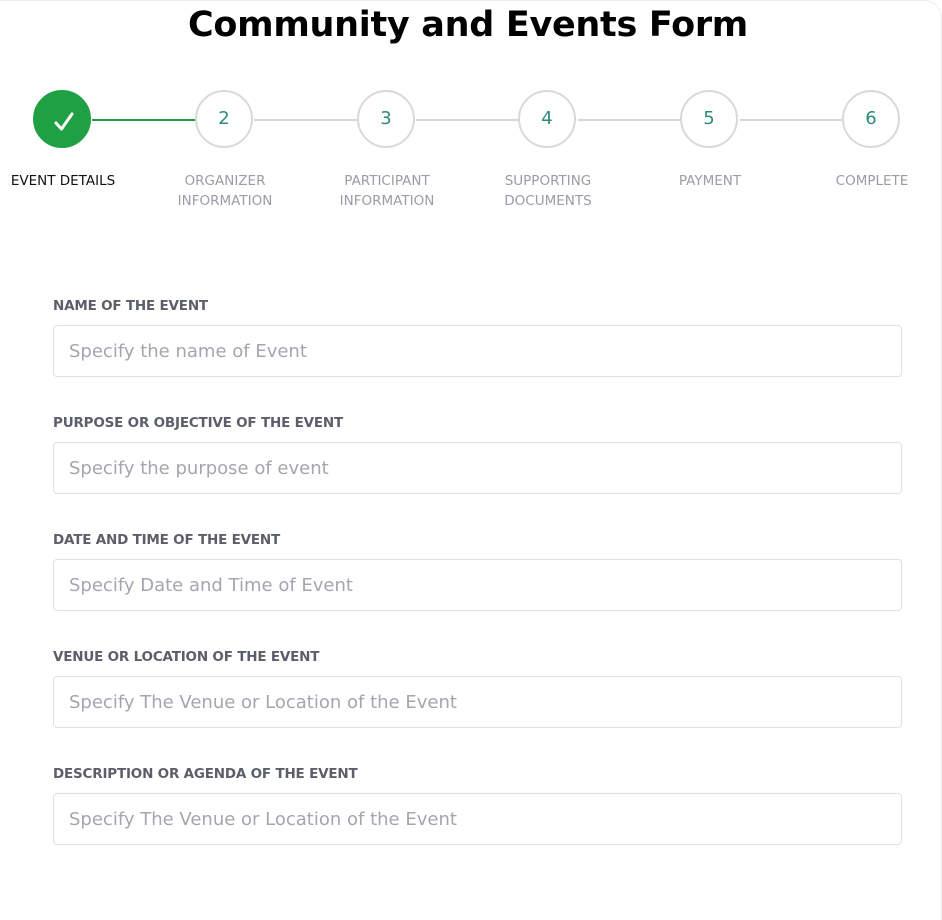 This screenshot has height=920, width=942. I want to click on event-purpose-input, so click(477, 468).